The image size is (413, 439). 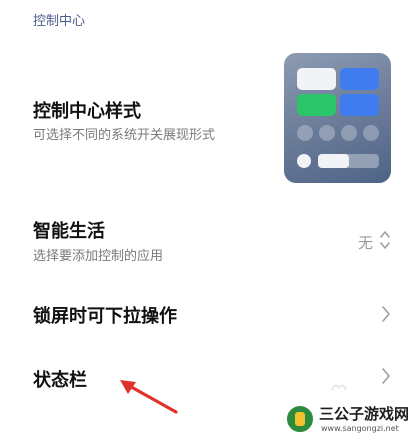 I want to click on chevron-up-down-icon, so click(x=385, y=240).